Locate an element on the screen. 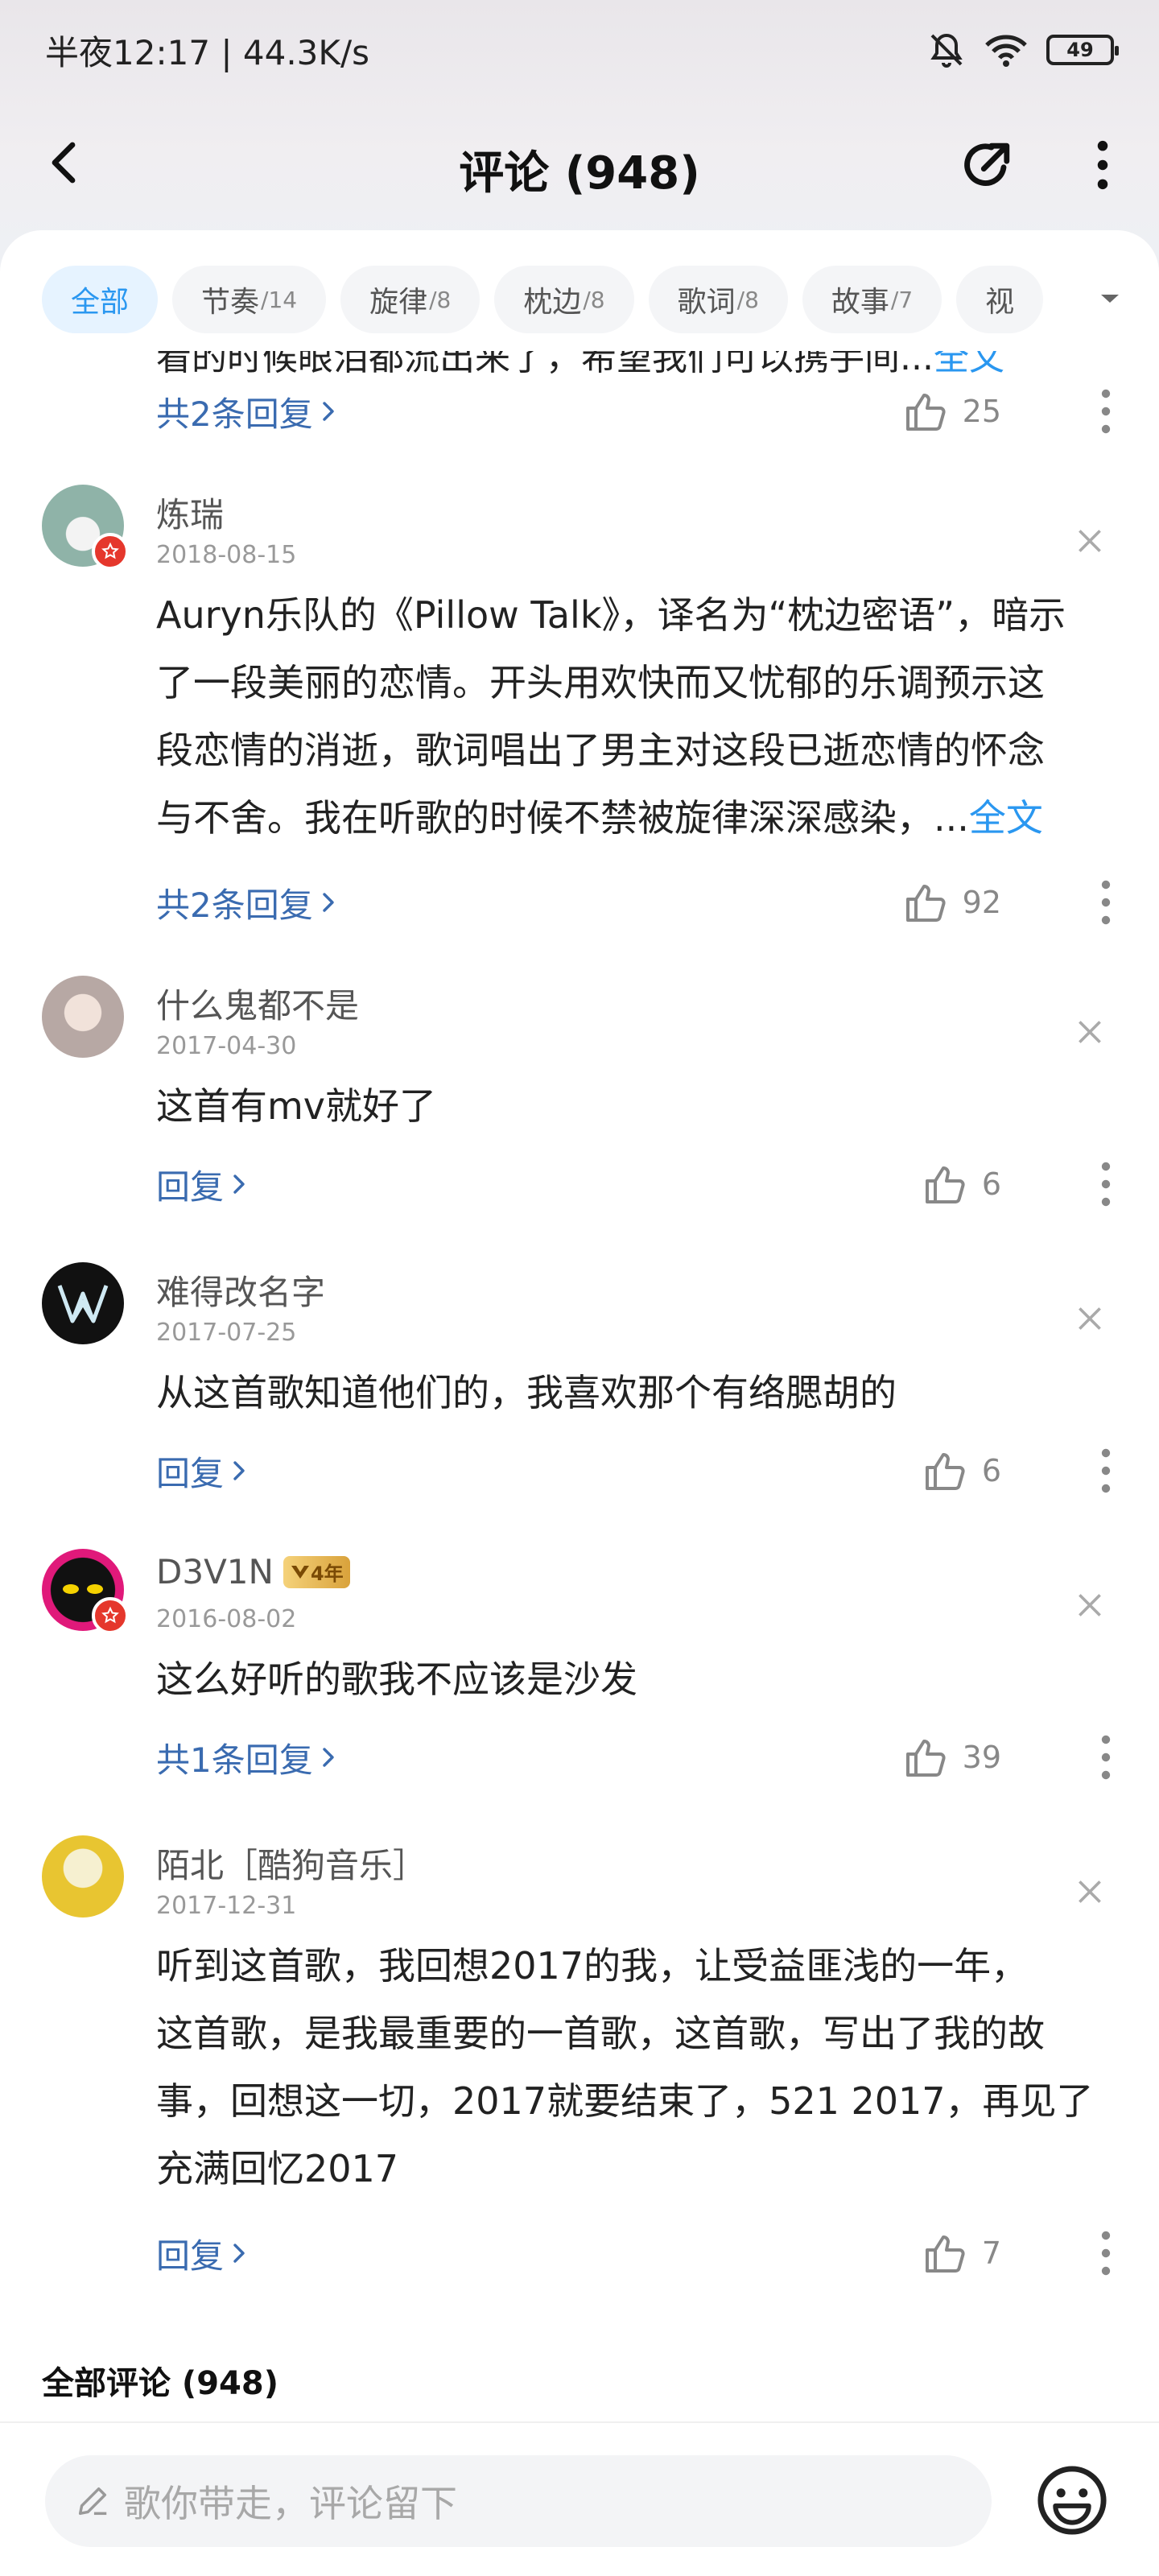 The width and height of the screenshot is (1159, 2576). like-button: 25 is located at coordinates (953, 411).